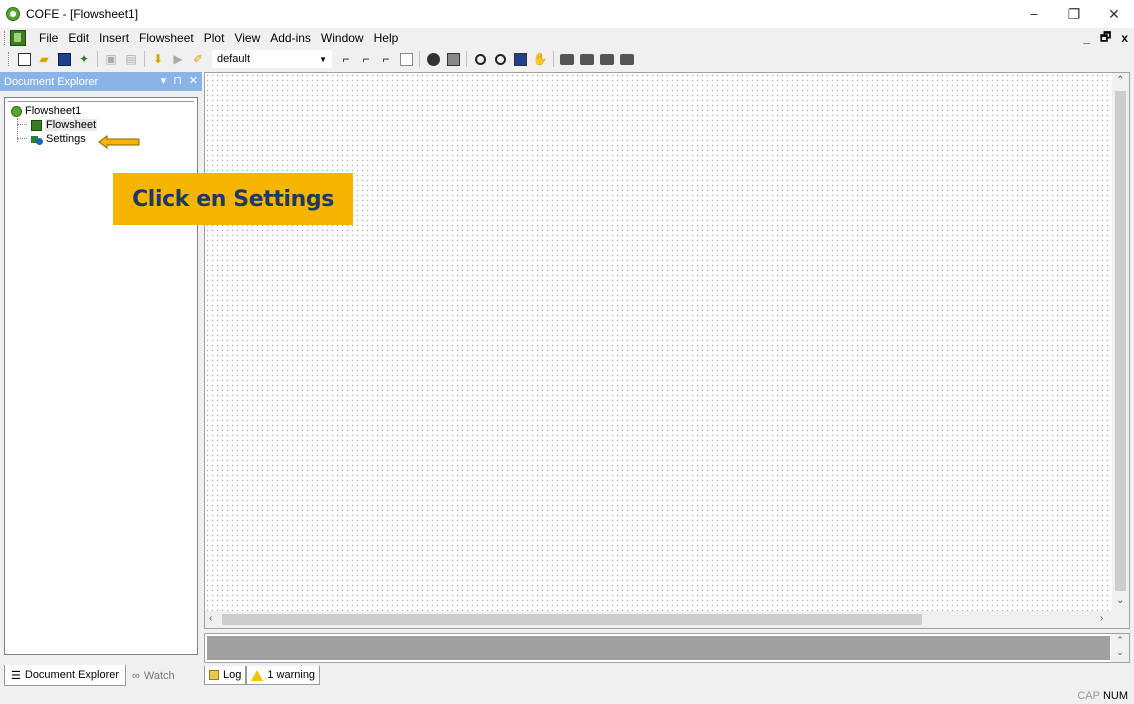 The width and height of the screenshot is (1134, 704). Describe the element at coordinates (71, 125) in the screenshot. I see `tree-item-label: Flowsheet` at that location.